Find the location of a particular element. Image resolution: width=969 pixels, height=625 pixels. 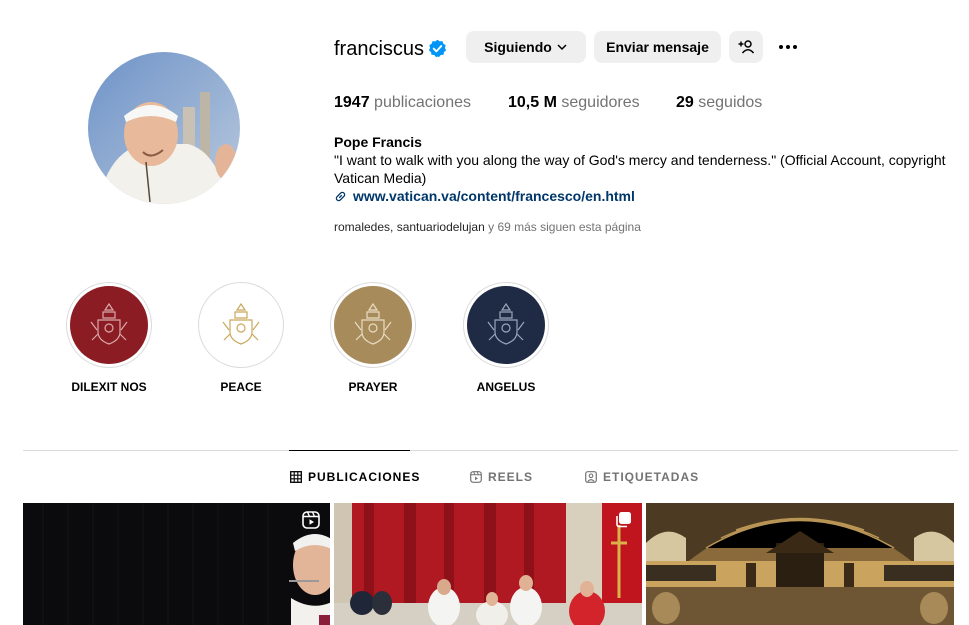

highlight-dilexit-nos: DILEXIT NOS is located at coordinates (109, 338).